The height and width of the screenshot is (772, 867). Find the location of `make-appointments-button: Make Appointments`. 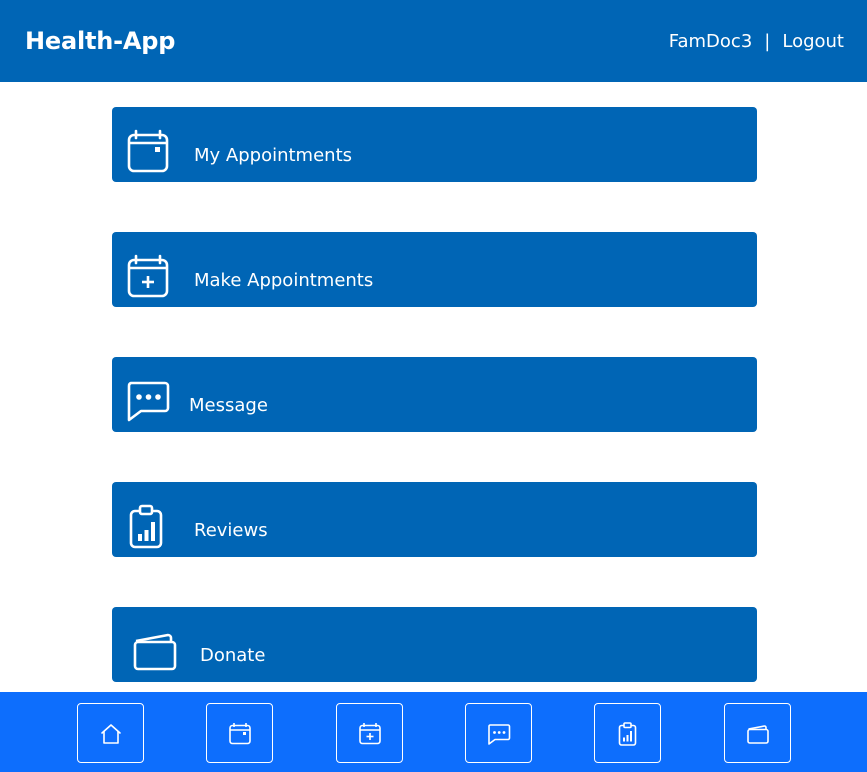

make-appointments-button: Make Appointments is located at coordinates (434, 269).